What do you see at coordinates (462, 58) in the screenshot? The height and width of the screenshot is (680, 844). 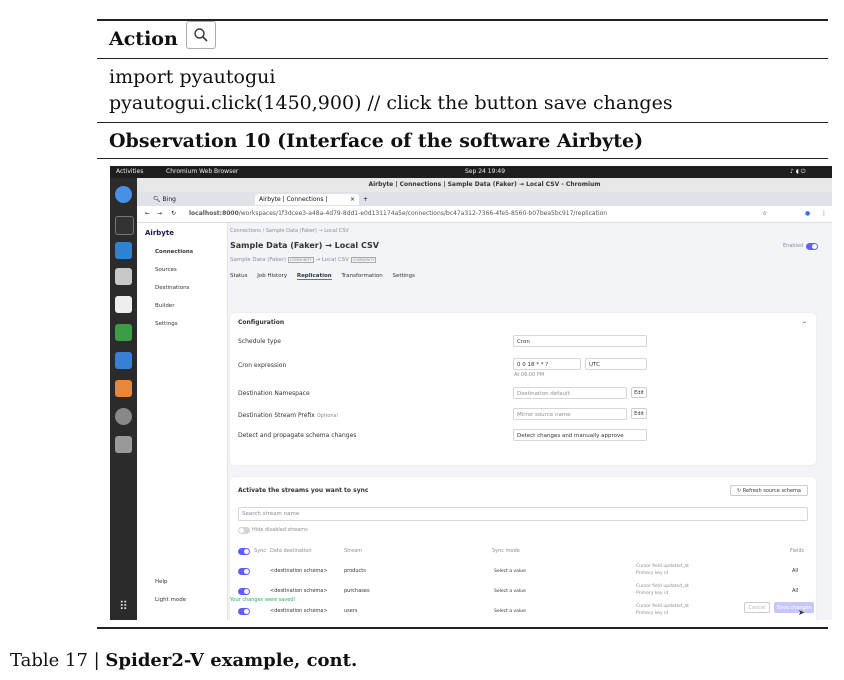 I see `rule-under-action` at bounding box center [462, 58].